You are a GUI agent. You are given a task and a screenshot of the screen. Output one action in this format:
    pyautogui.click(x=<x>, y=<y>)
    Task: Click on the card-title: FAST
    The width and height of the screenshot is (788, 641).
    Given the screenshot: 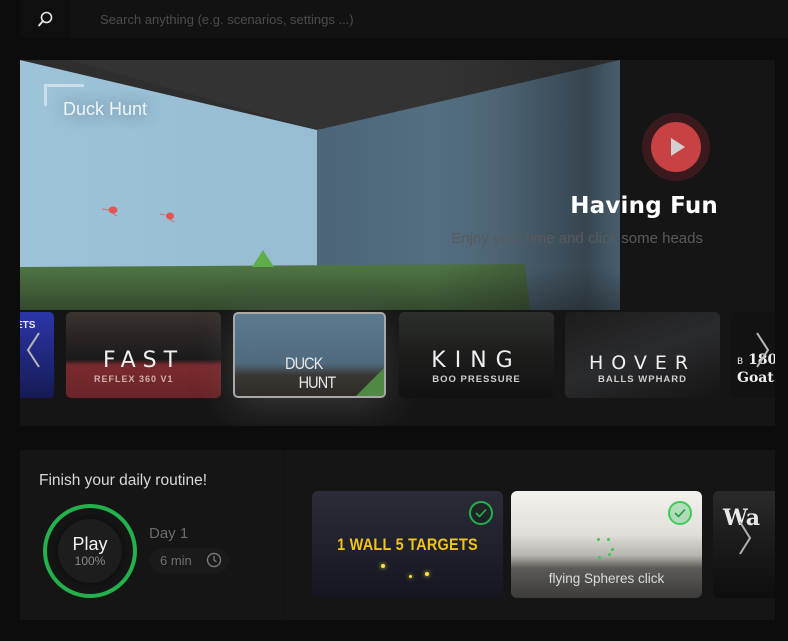 What is the action you would take?
    pyautogui.click(x=143, y=360)
    